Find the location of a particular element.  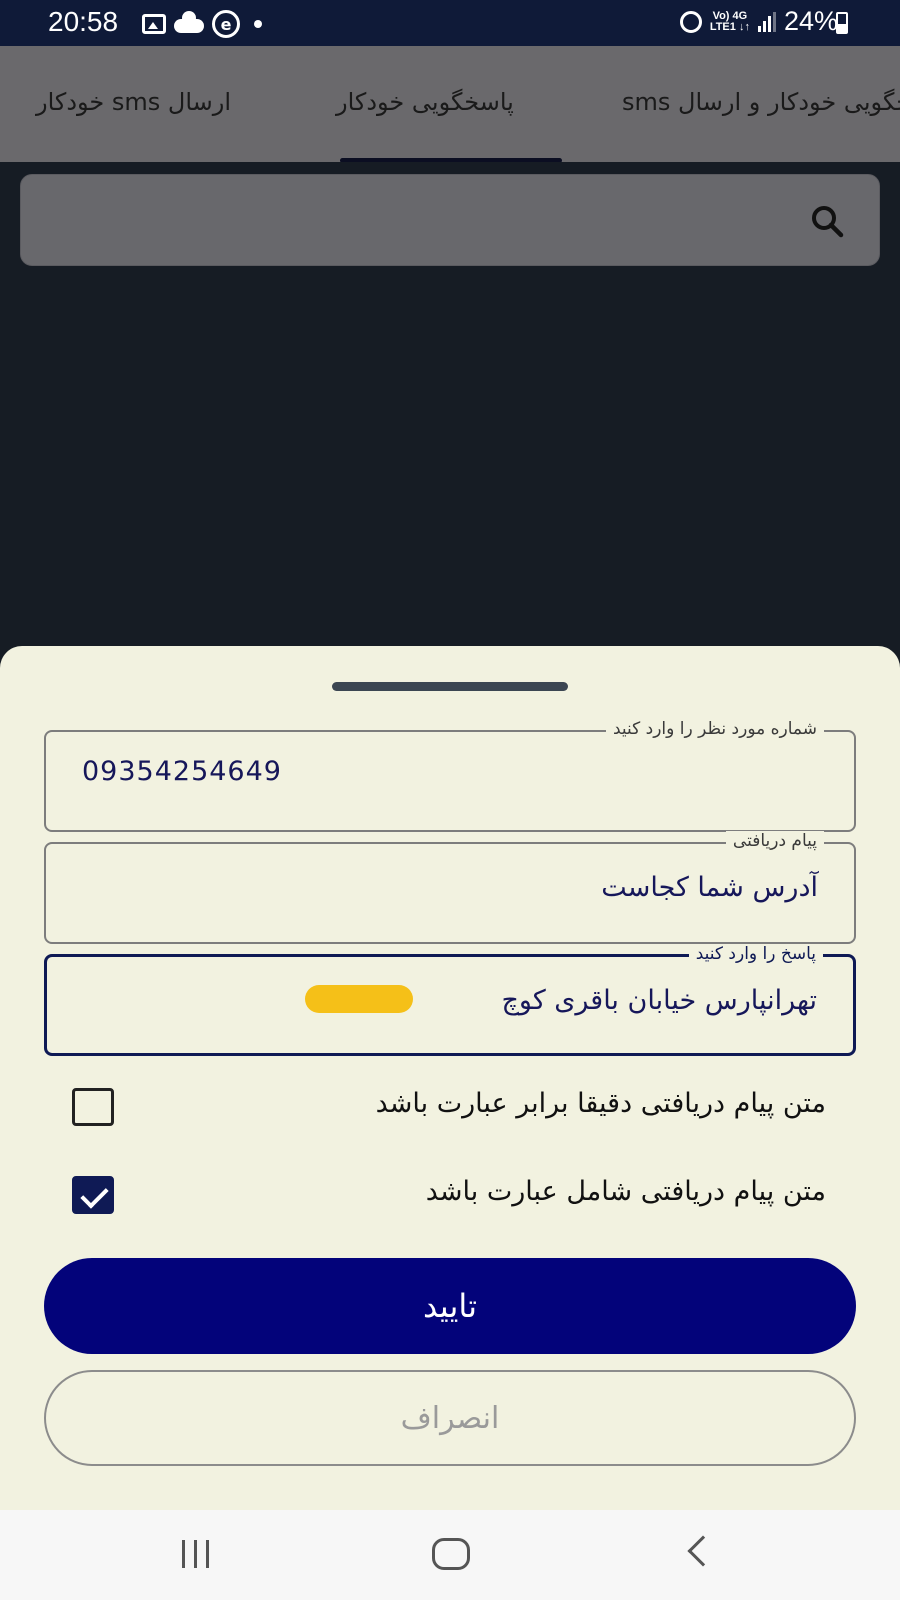

received-message-label: پیام دریافتی is located at coordinates (774, 841).